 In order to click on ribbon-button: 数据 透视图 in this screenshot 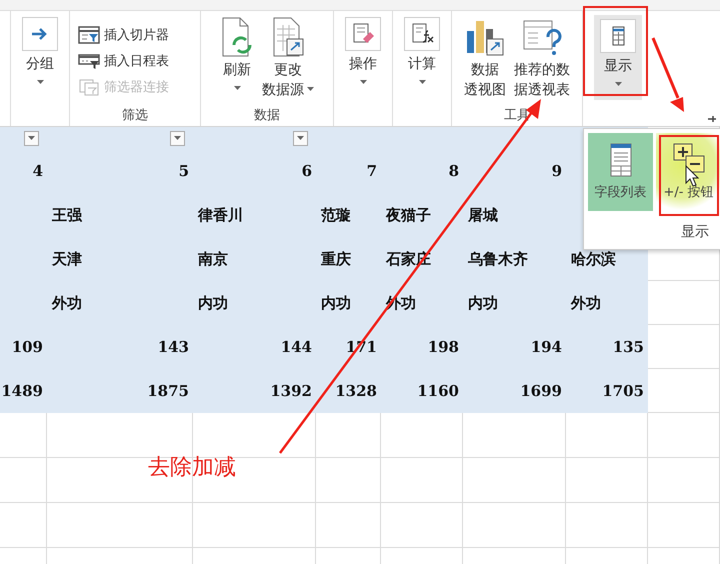, I will do `click(485, 58)`.